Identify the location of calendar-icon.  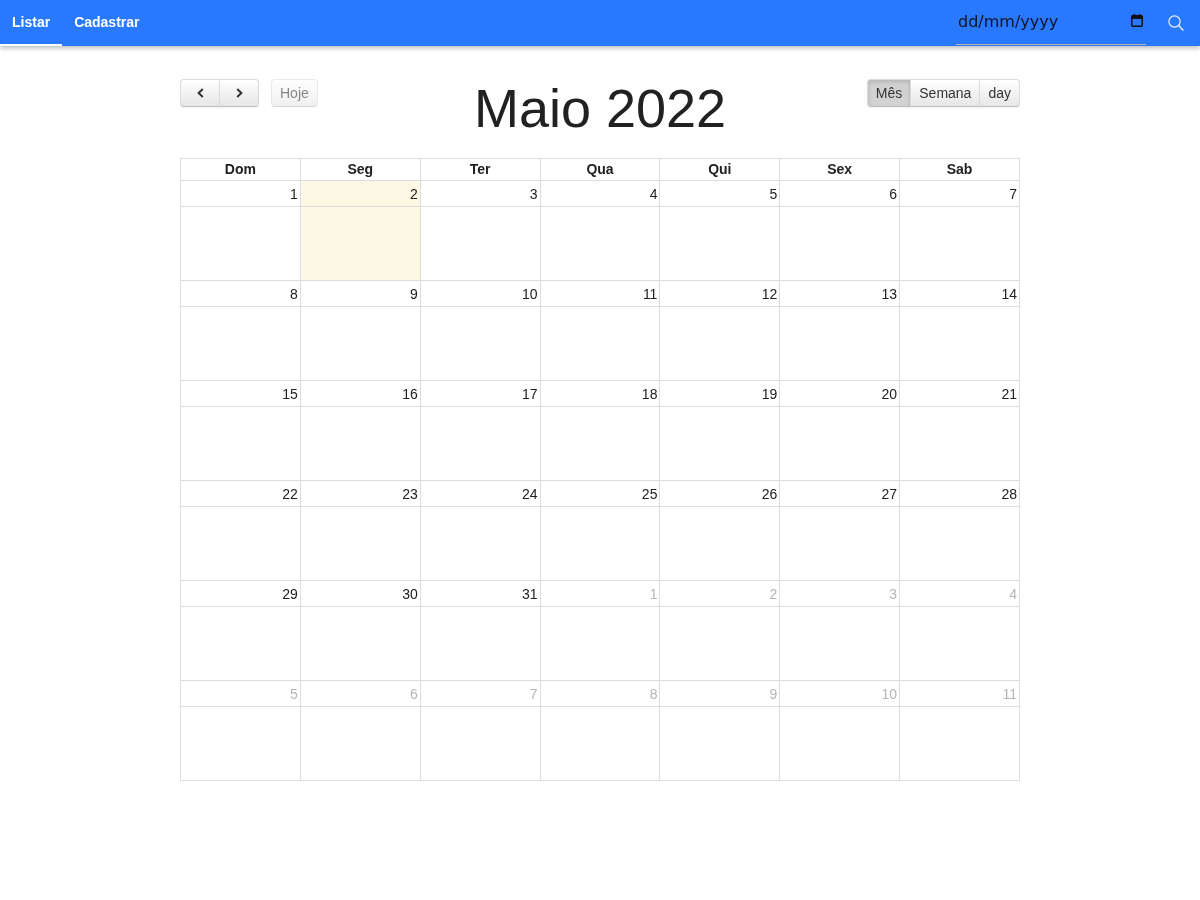
(1137, 20).